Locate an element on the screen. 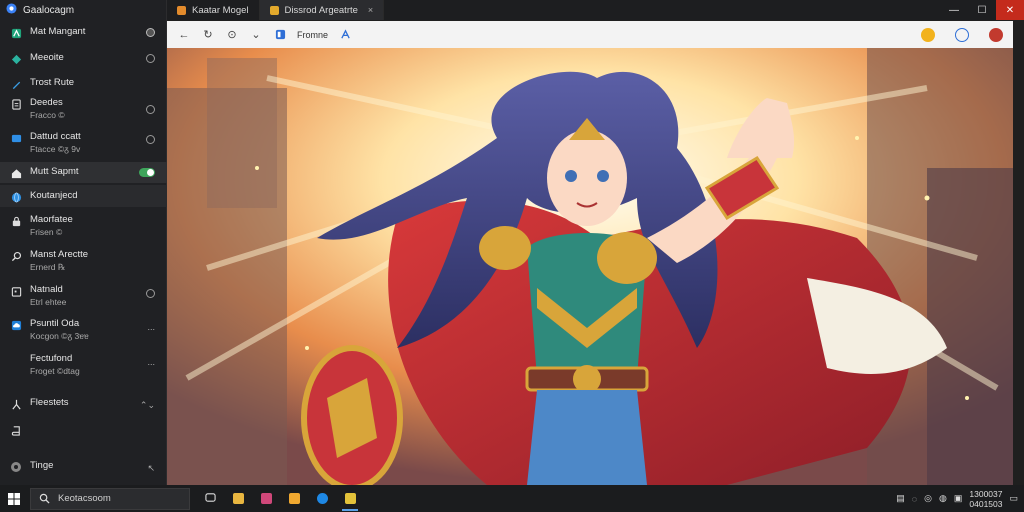 The image size is (1024, 512). sidebar-item-deedes: Deedes Fracco © is located at coordinates (83, 109).